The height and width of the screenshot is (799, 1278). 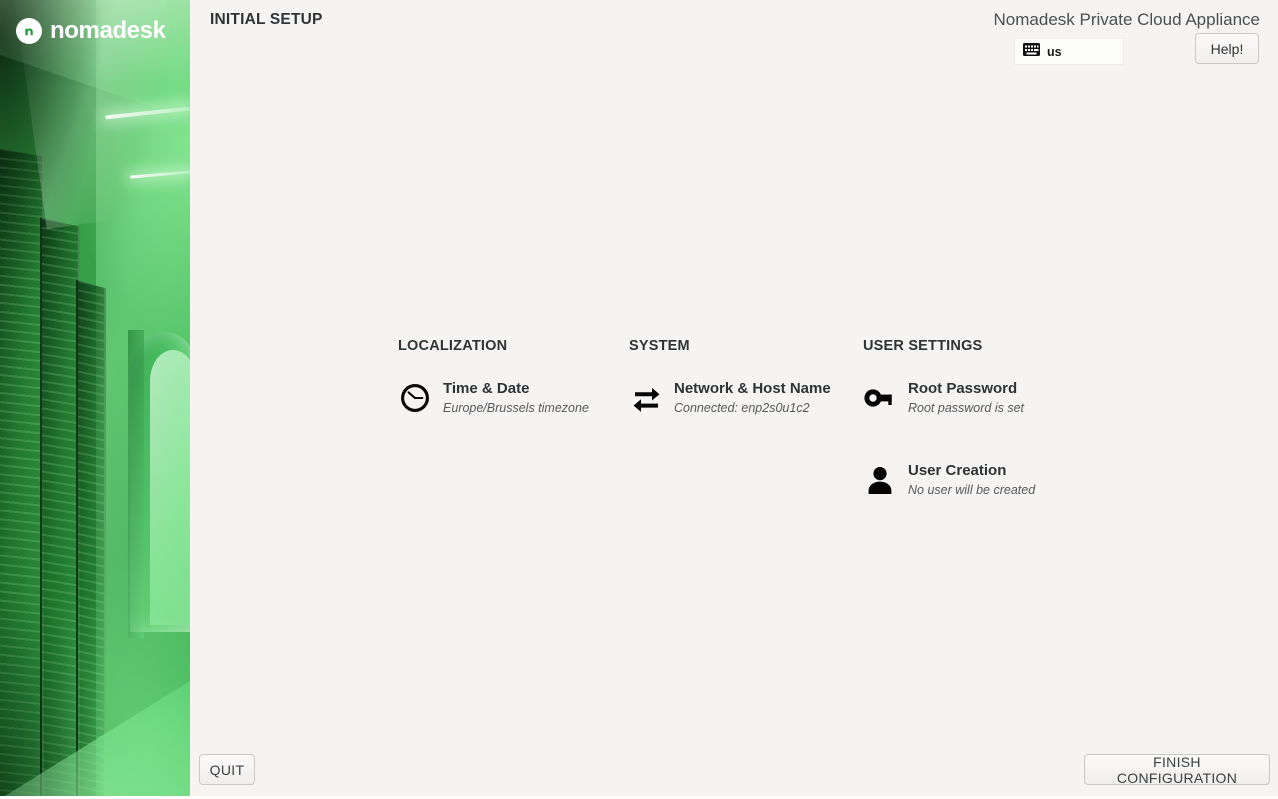 I want to click on finish-configuration-button: FINISH CONFIGURATION, so click(x=1177, y=770).